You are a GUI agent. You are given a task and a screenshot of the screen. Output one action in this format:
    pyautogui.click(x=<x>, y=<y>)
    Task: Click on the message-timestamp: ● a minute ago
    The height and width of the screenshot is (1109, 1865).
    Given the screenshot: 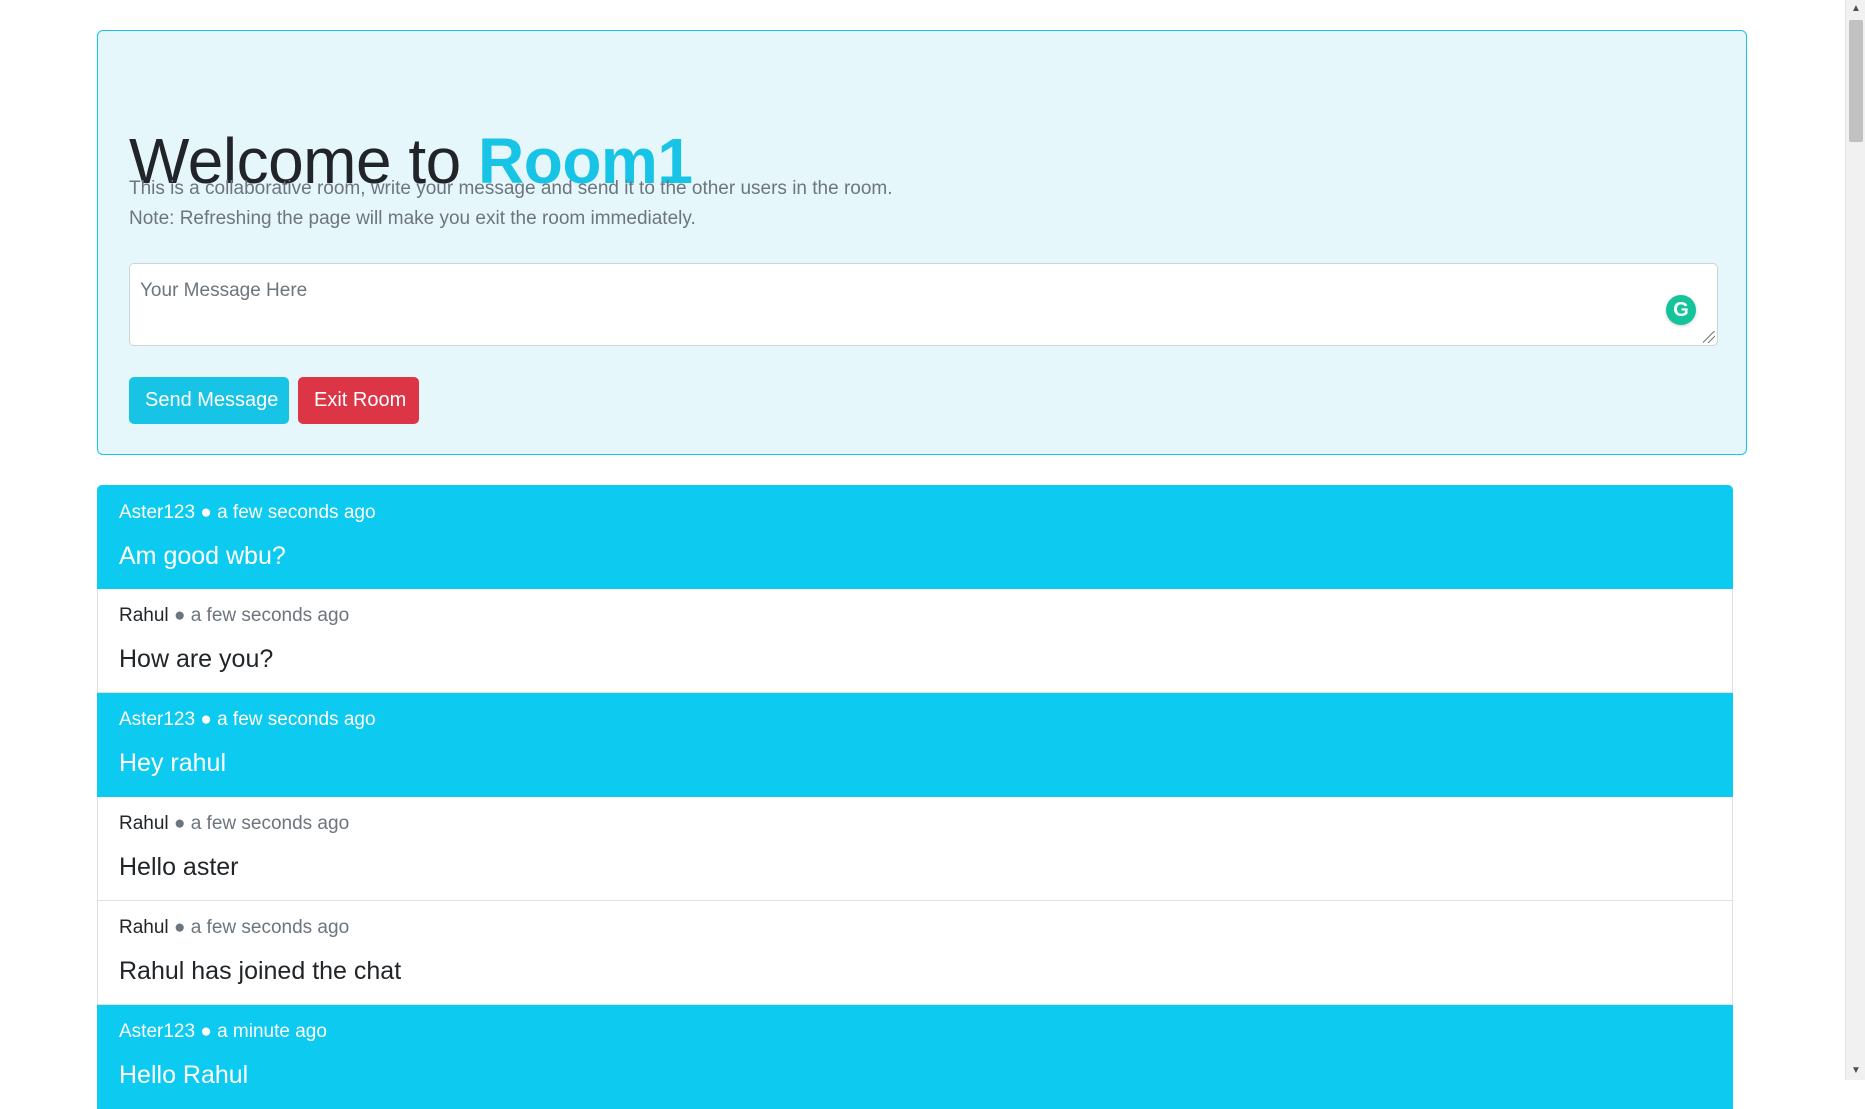 What is the action you would take?
    pyautogui.click(x=263, y=1031)
    